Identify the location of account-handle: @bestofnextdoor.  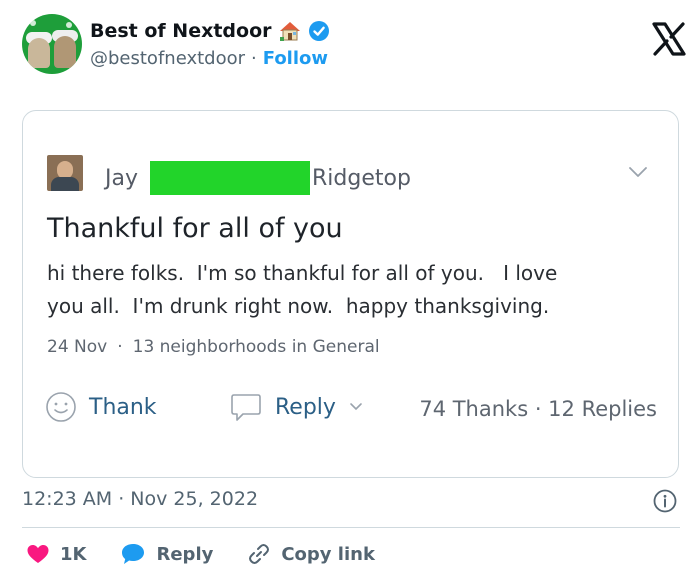
(167, 58).